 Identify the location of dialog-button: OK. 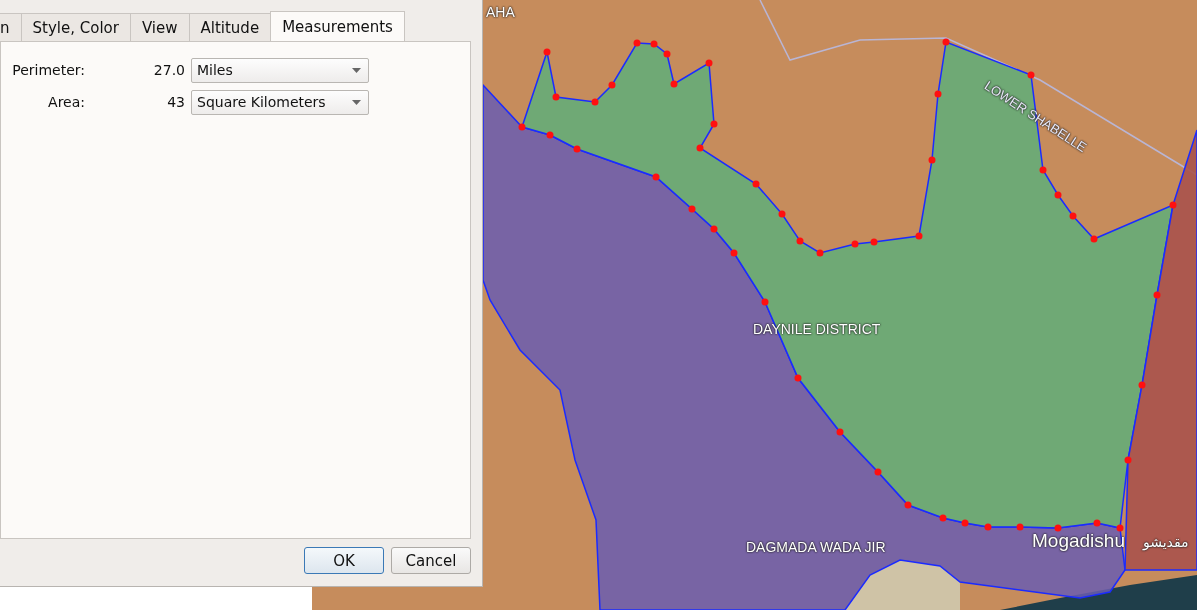
(344, 560).